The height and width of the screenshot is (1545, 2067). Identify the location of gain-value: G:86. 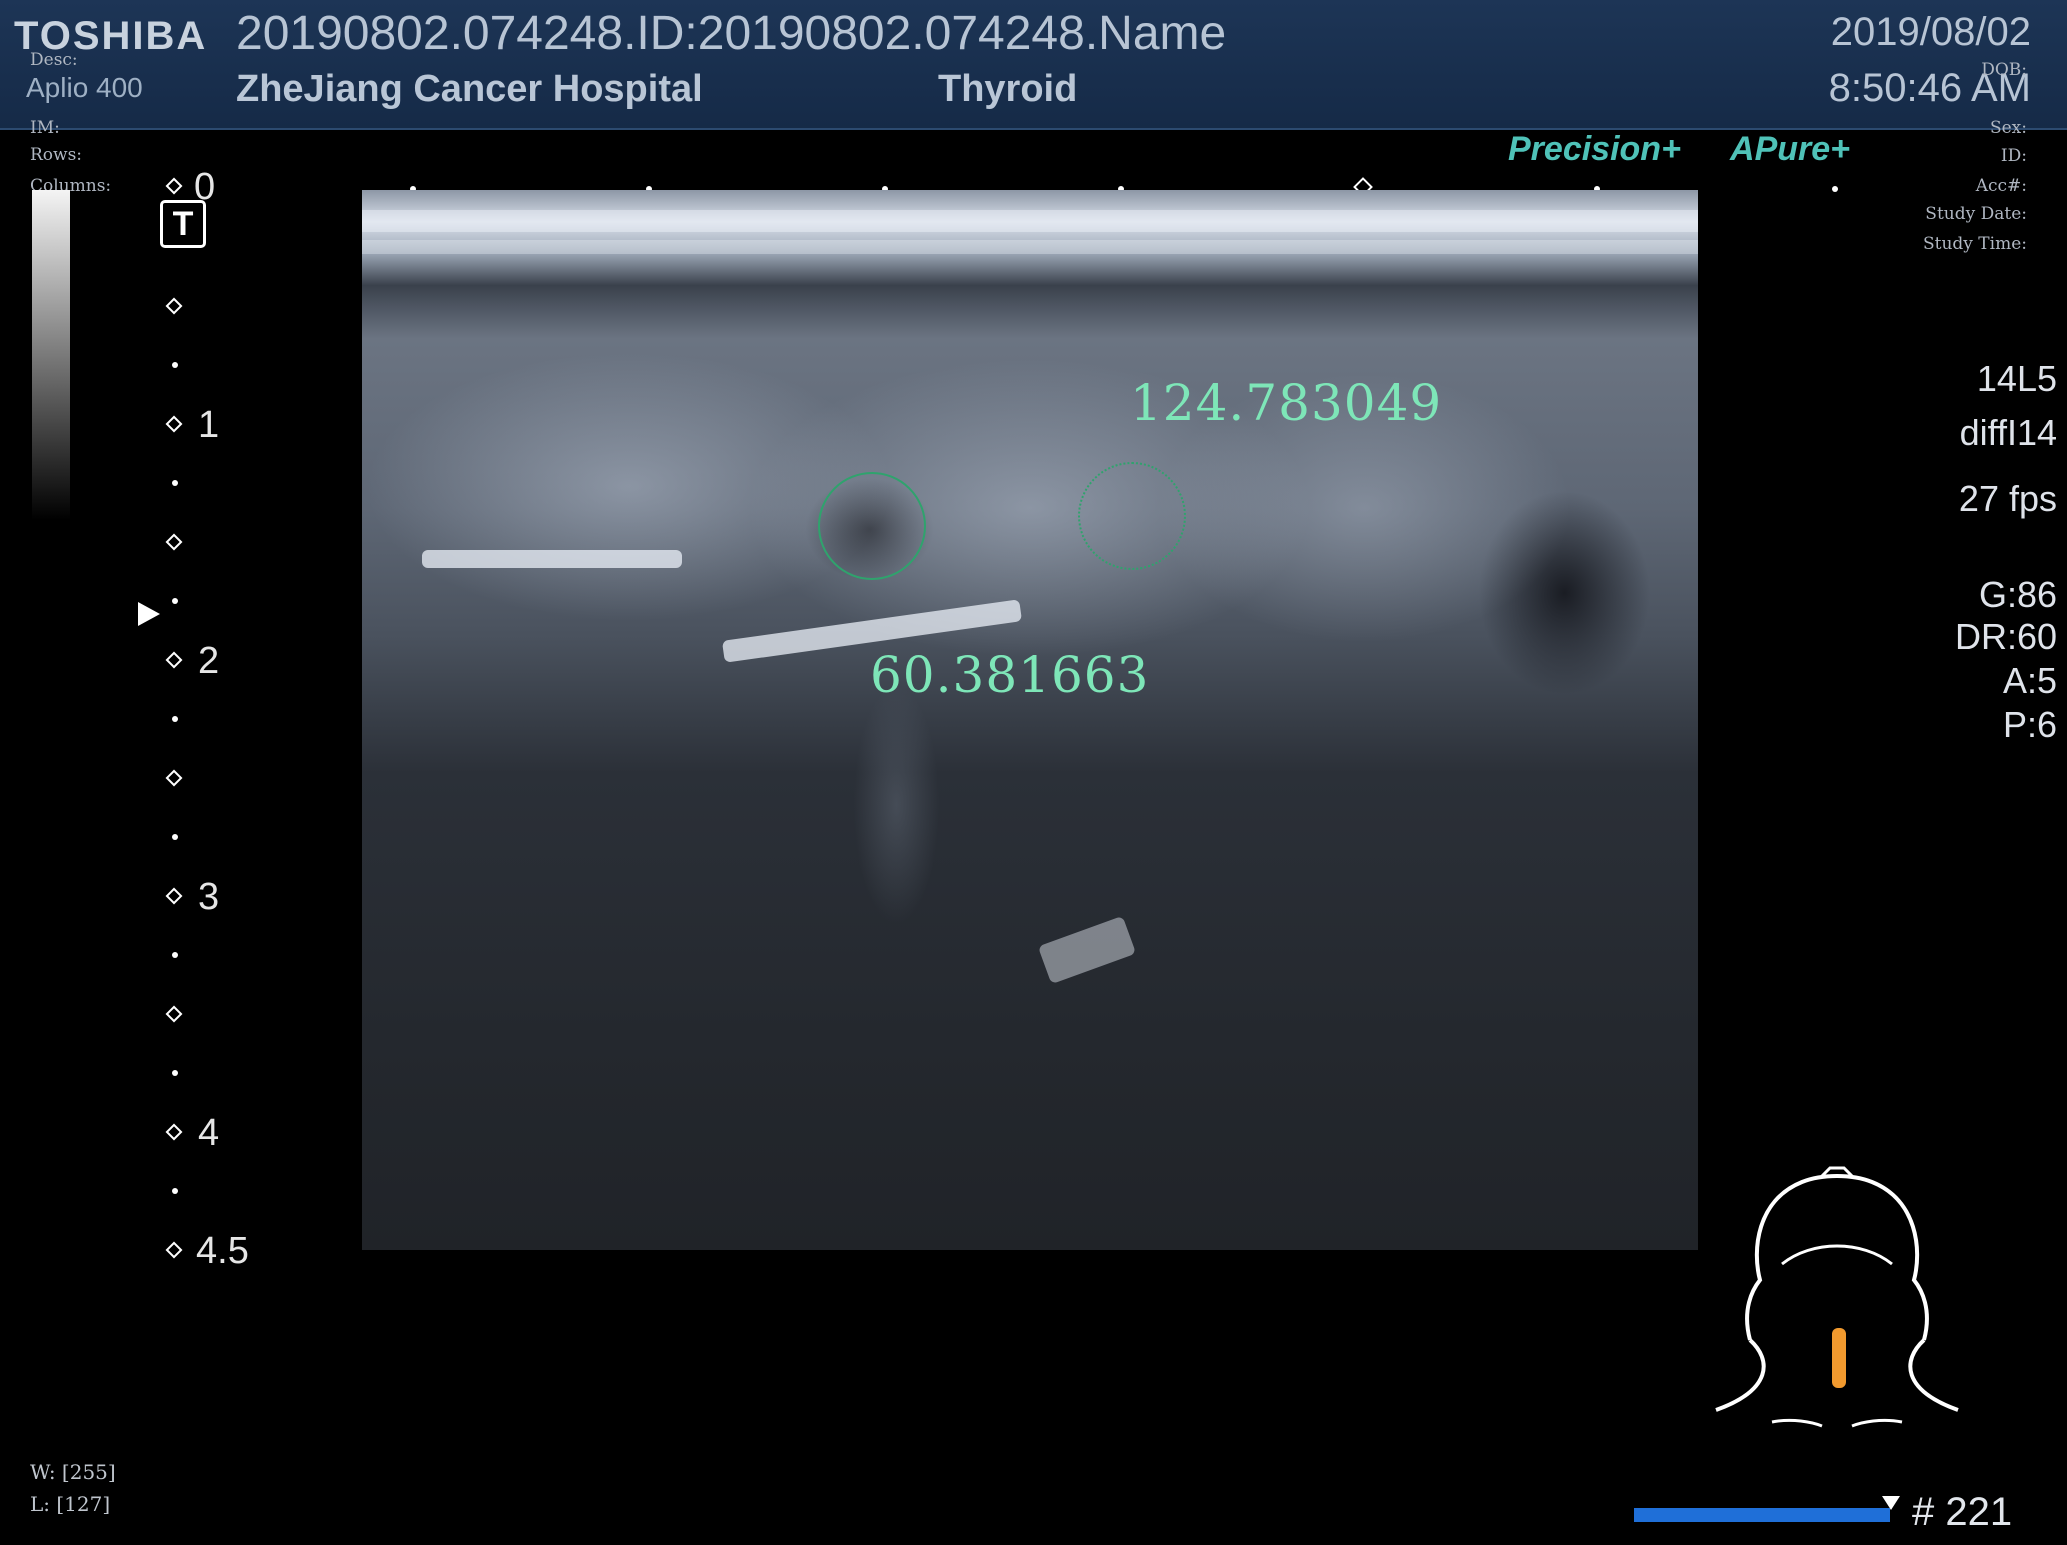
(2017, 594).